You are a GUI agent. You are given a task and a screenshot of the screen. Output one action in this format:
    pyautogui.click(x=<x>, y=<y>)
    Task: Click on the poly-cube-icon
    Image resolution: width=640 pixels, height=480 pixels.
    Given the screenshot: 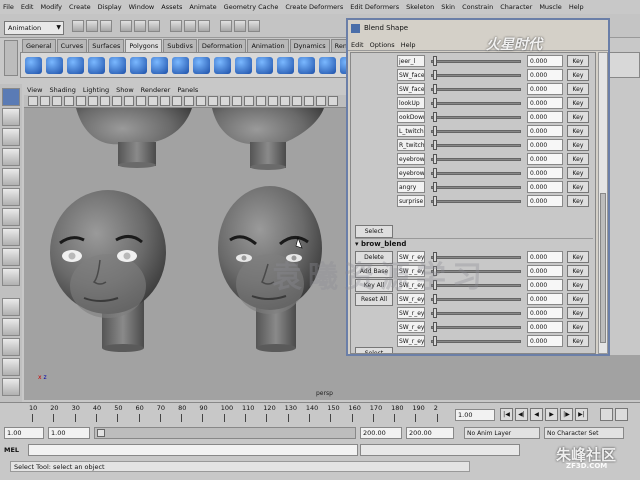 What is the action you would take?
    pyautogui.click(x=54, y=65)
    